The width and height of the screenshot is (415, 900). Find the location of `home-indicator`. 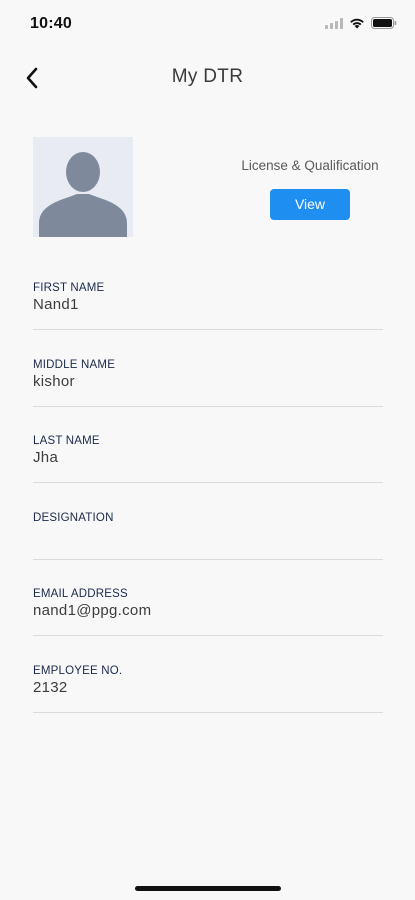

home-indicator is located at coordinates (208, 888).